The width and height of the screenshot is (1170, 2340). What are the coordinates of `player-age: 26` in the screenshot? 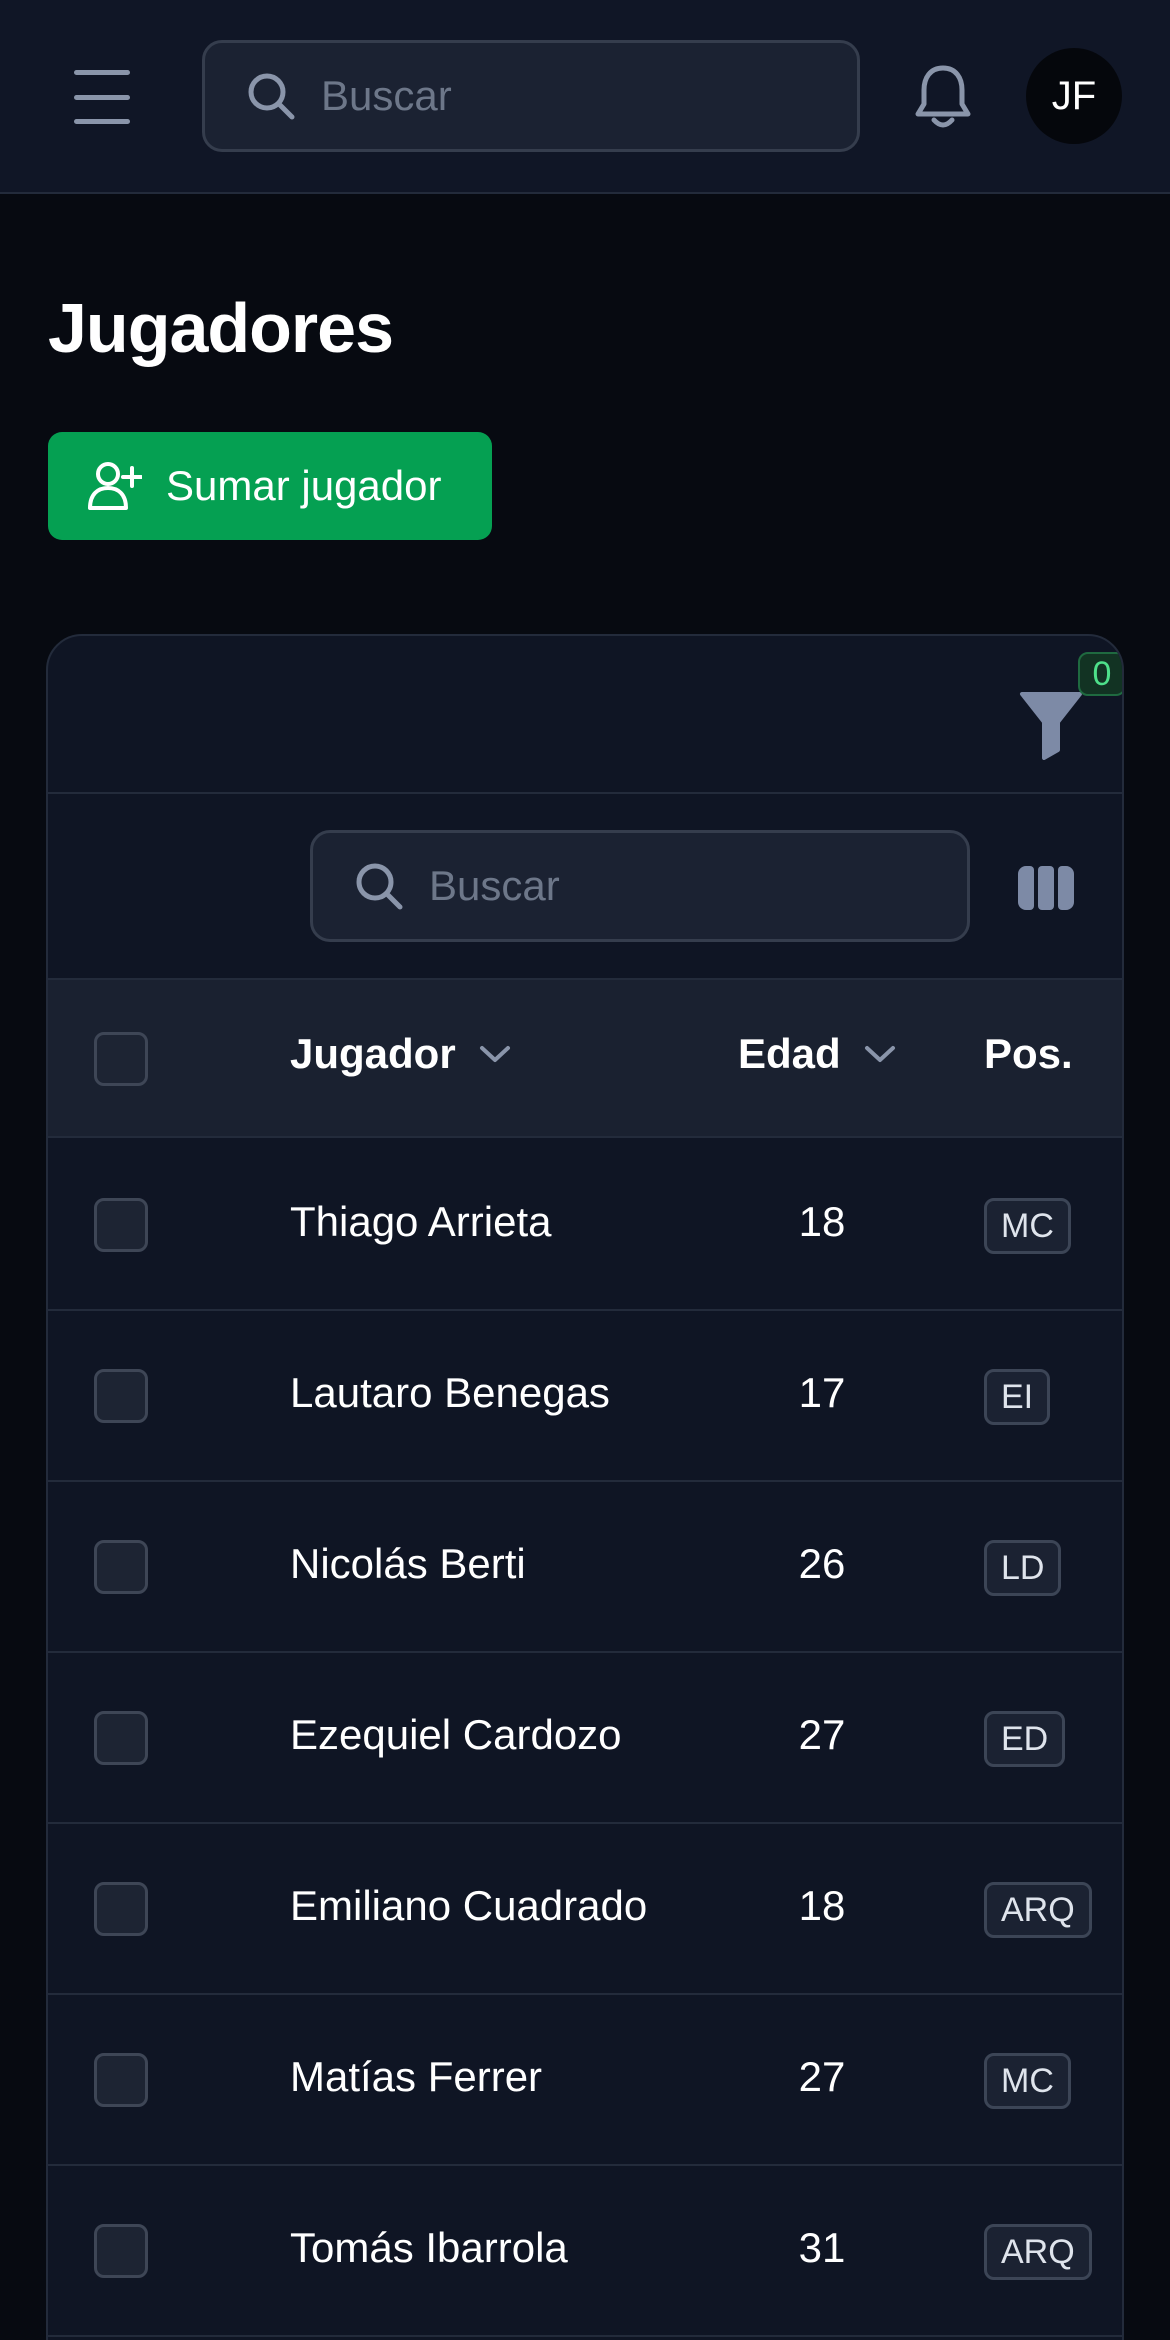 It's located at (822, 1563).